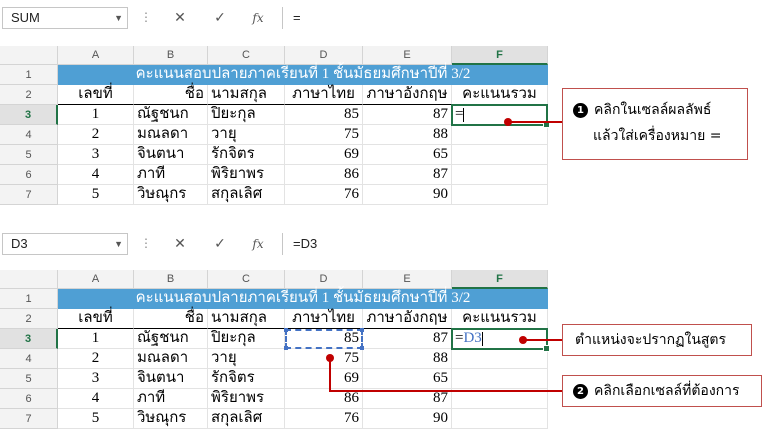 This screenshot has width=780, height=437. Describe the element at coordinates (445, 375) in the screenshot. I see `connector-line-step2` at that location.